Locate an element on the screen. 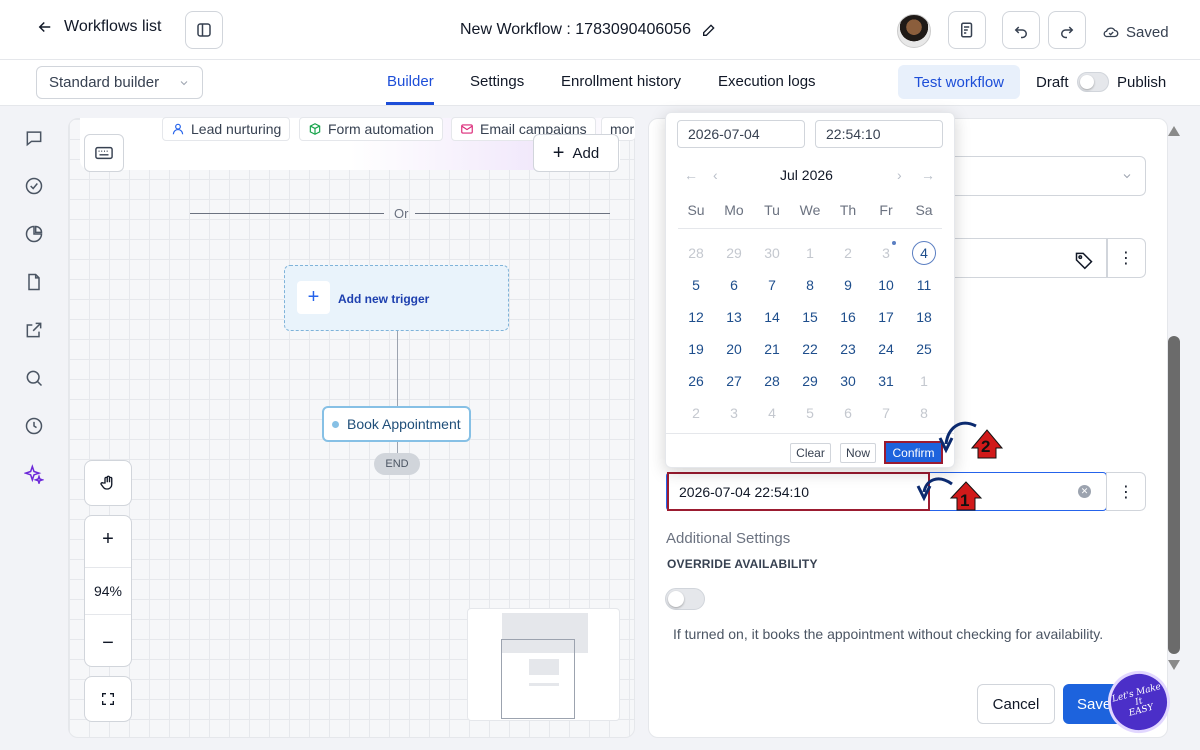  cancel-button: Cancel is located at coordinates (1016, 704).